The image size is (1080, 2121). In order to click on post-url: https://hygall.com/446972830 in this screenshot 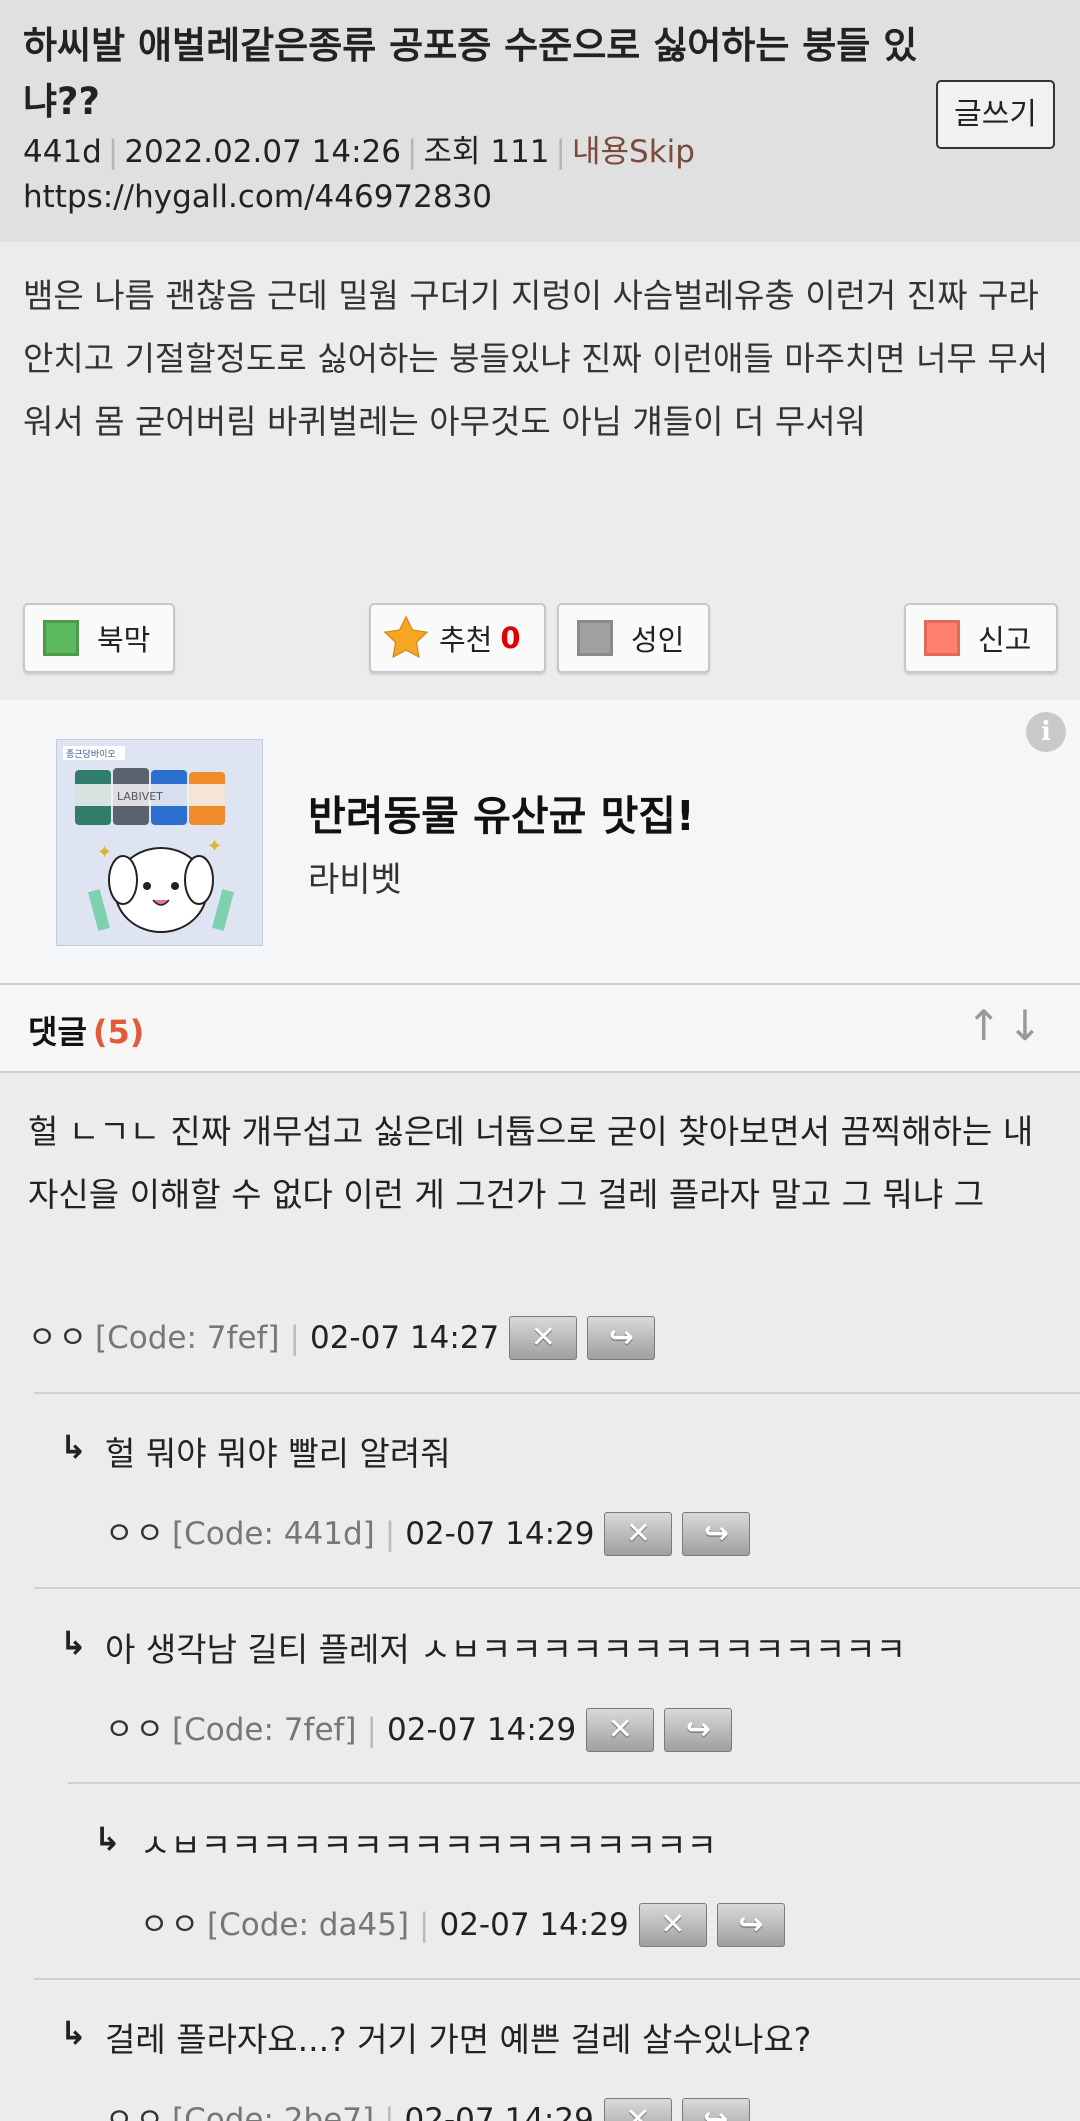, I will do `click(257, 197)`.